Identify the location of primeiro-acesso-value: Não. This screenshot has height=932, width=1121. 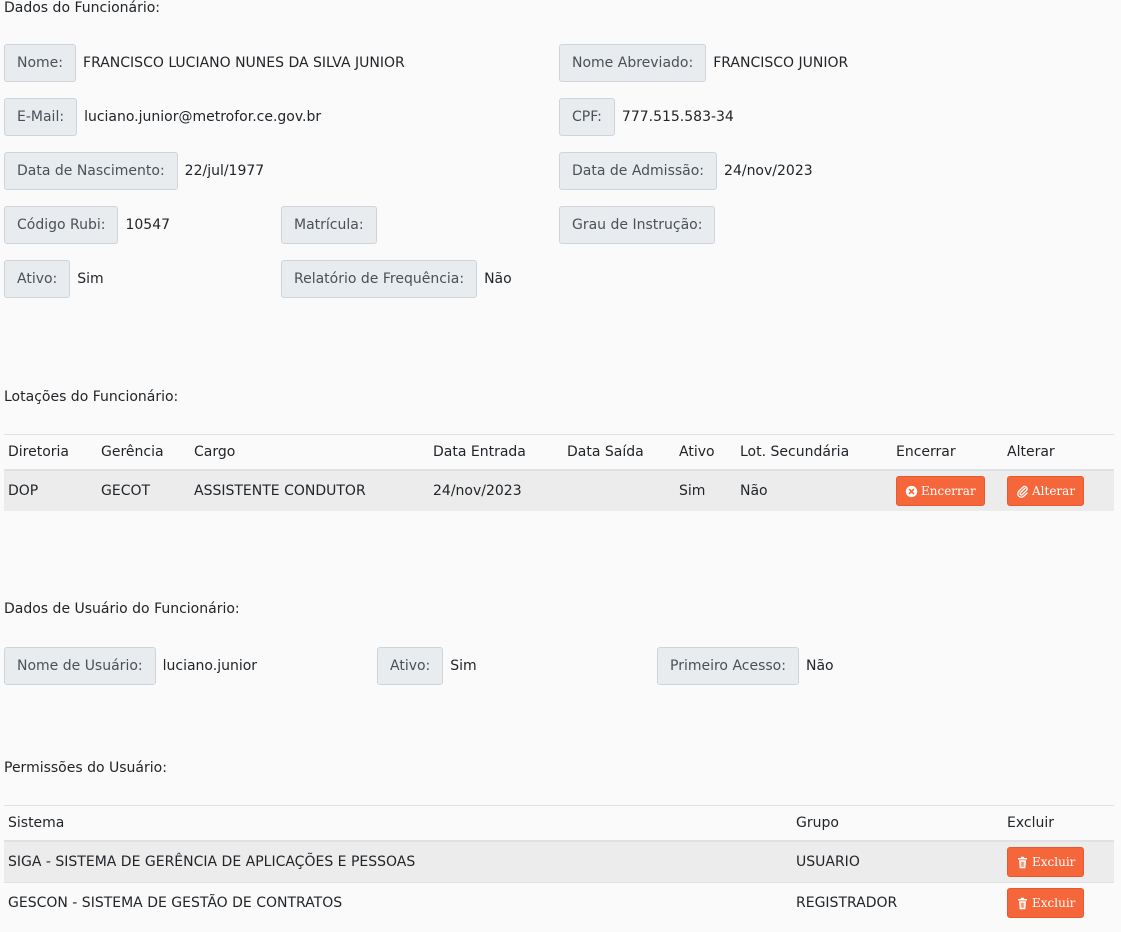
(819, 666).